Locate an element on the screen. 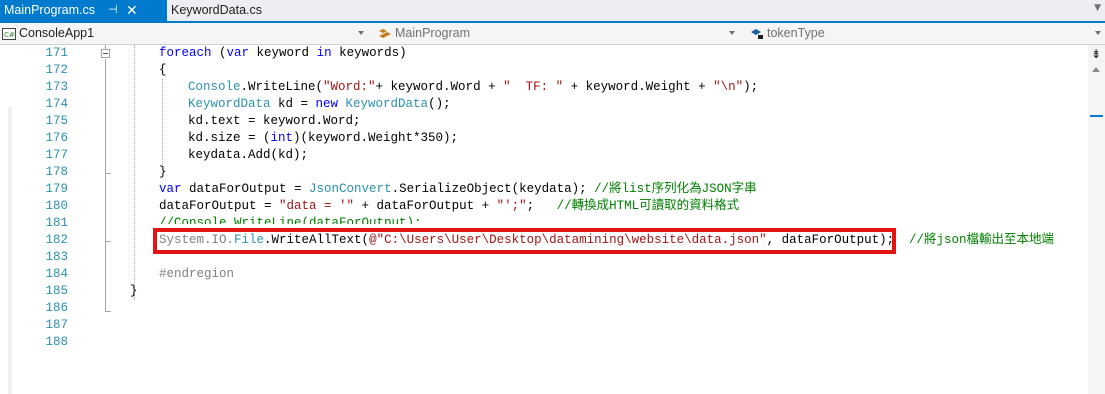 The image size is (1105, 394). line-number: 186 is located at coordinates (56, 308).